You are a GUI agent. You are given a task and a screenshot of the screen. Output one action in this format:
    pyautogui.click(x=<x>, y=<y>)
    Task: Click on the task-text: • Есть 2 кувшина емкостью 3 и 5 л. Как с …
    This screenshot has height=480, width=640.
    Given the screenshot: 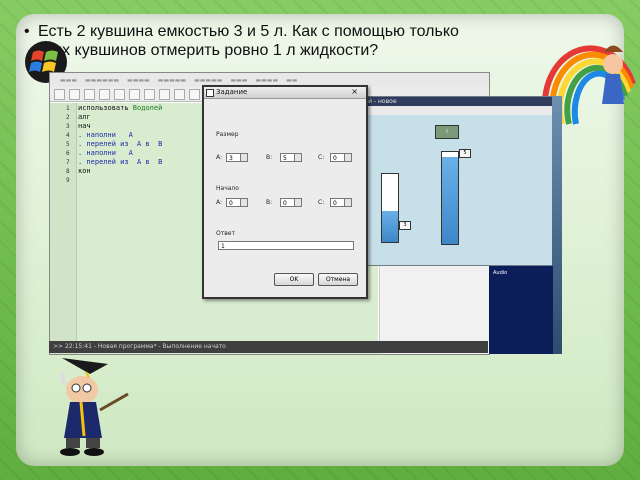 What is the action you would take?
    pyautogui.click(x=314, y=41)
    